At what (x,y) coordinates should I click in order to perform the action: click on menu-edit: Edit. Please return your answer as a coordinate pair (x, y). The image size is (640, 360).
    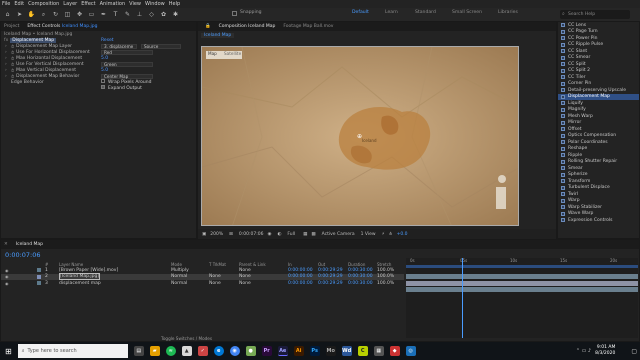
    Looking at the image, I should click on (19, 4).